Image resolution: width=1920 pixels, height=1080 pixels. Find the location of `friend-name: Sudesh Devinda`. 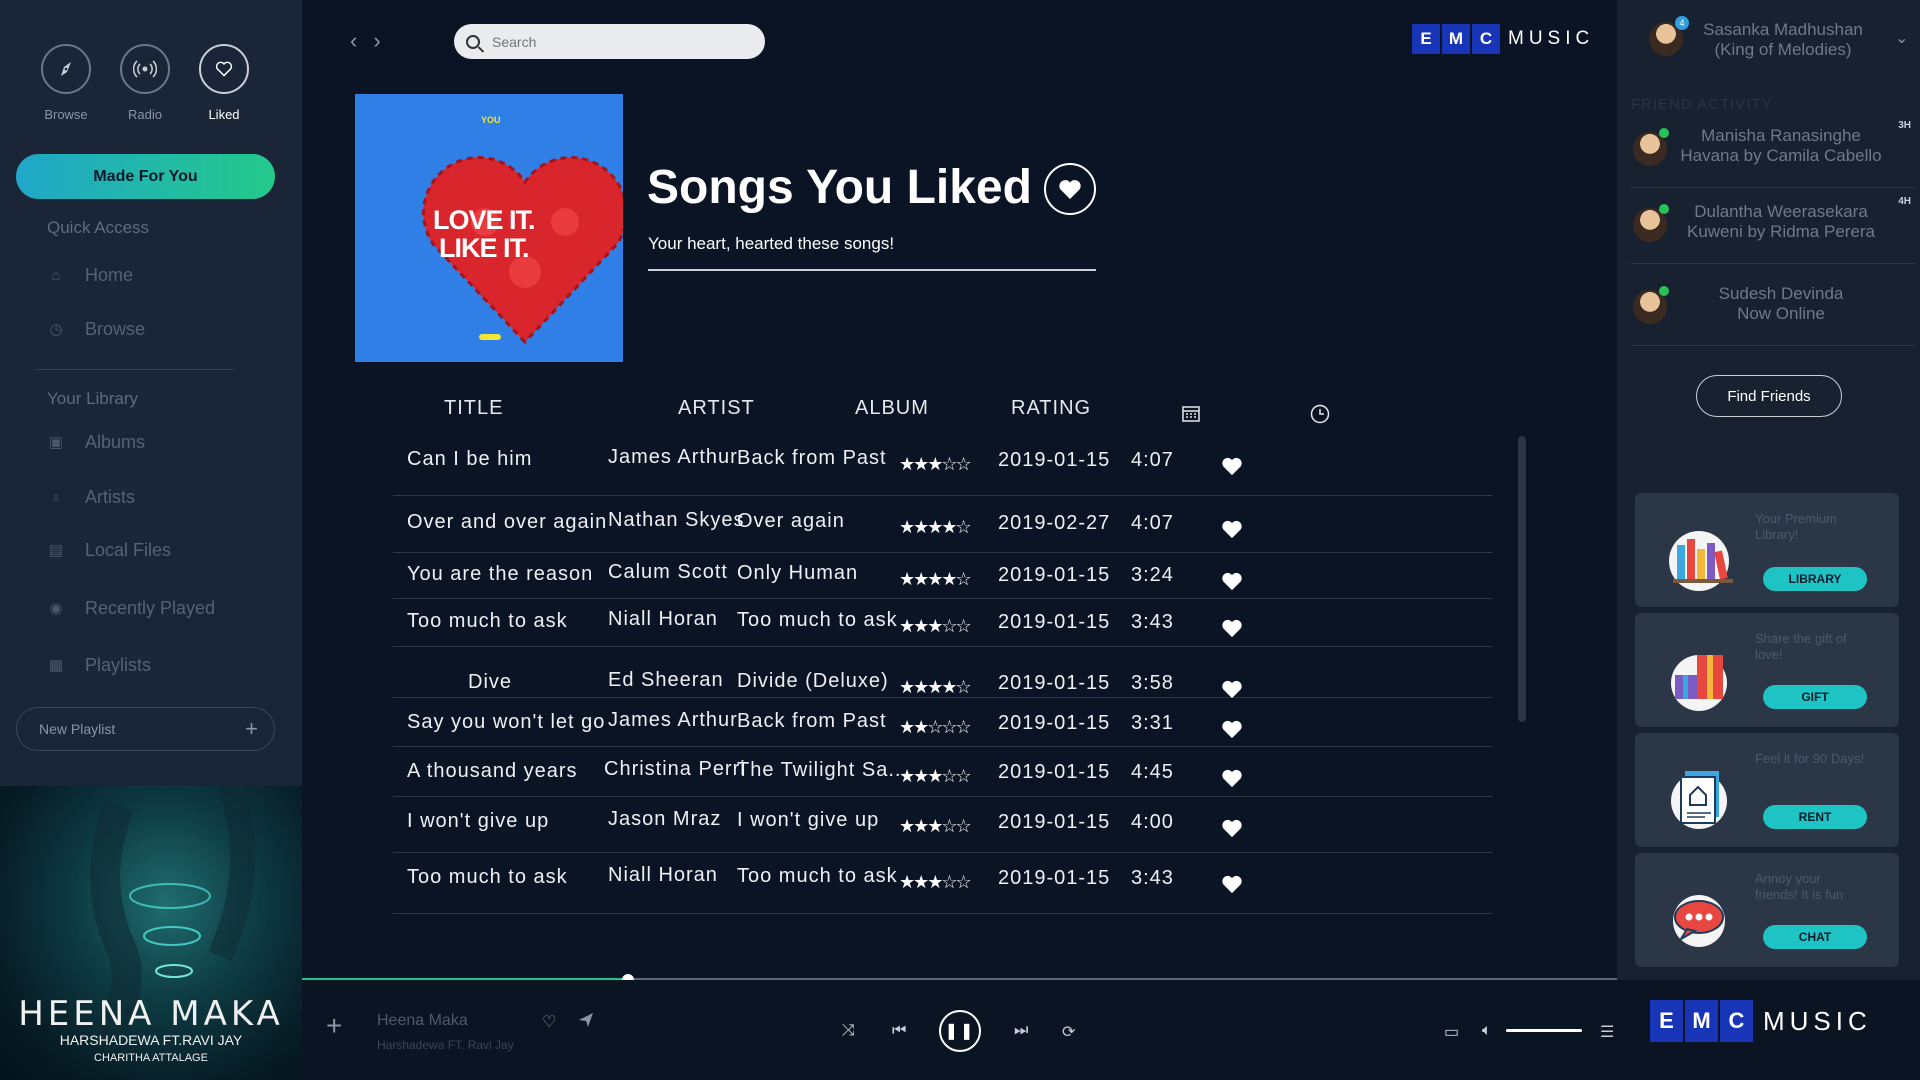

friend-name: Sudesh Devinda is located at coordinates (1781, 293).